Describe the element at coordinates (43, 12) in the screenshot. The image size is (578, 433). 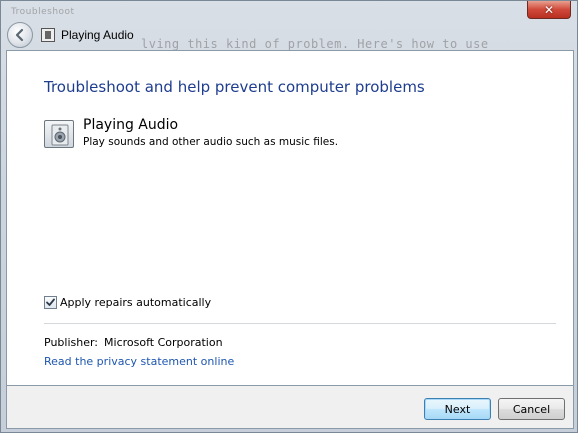
I see `background-window-text: Troubleshoot` at that location.